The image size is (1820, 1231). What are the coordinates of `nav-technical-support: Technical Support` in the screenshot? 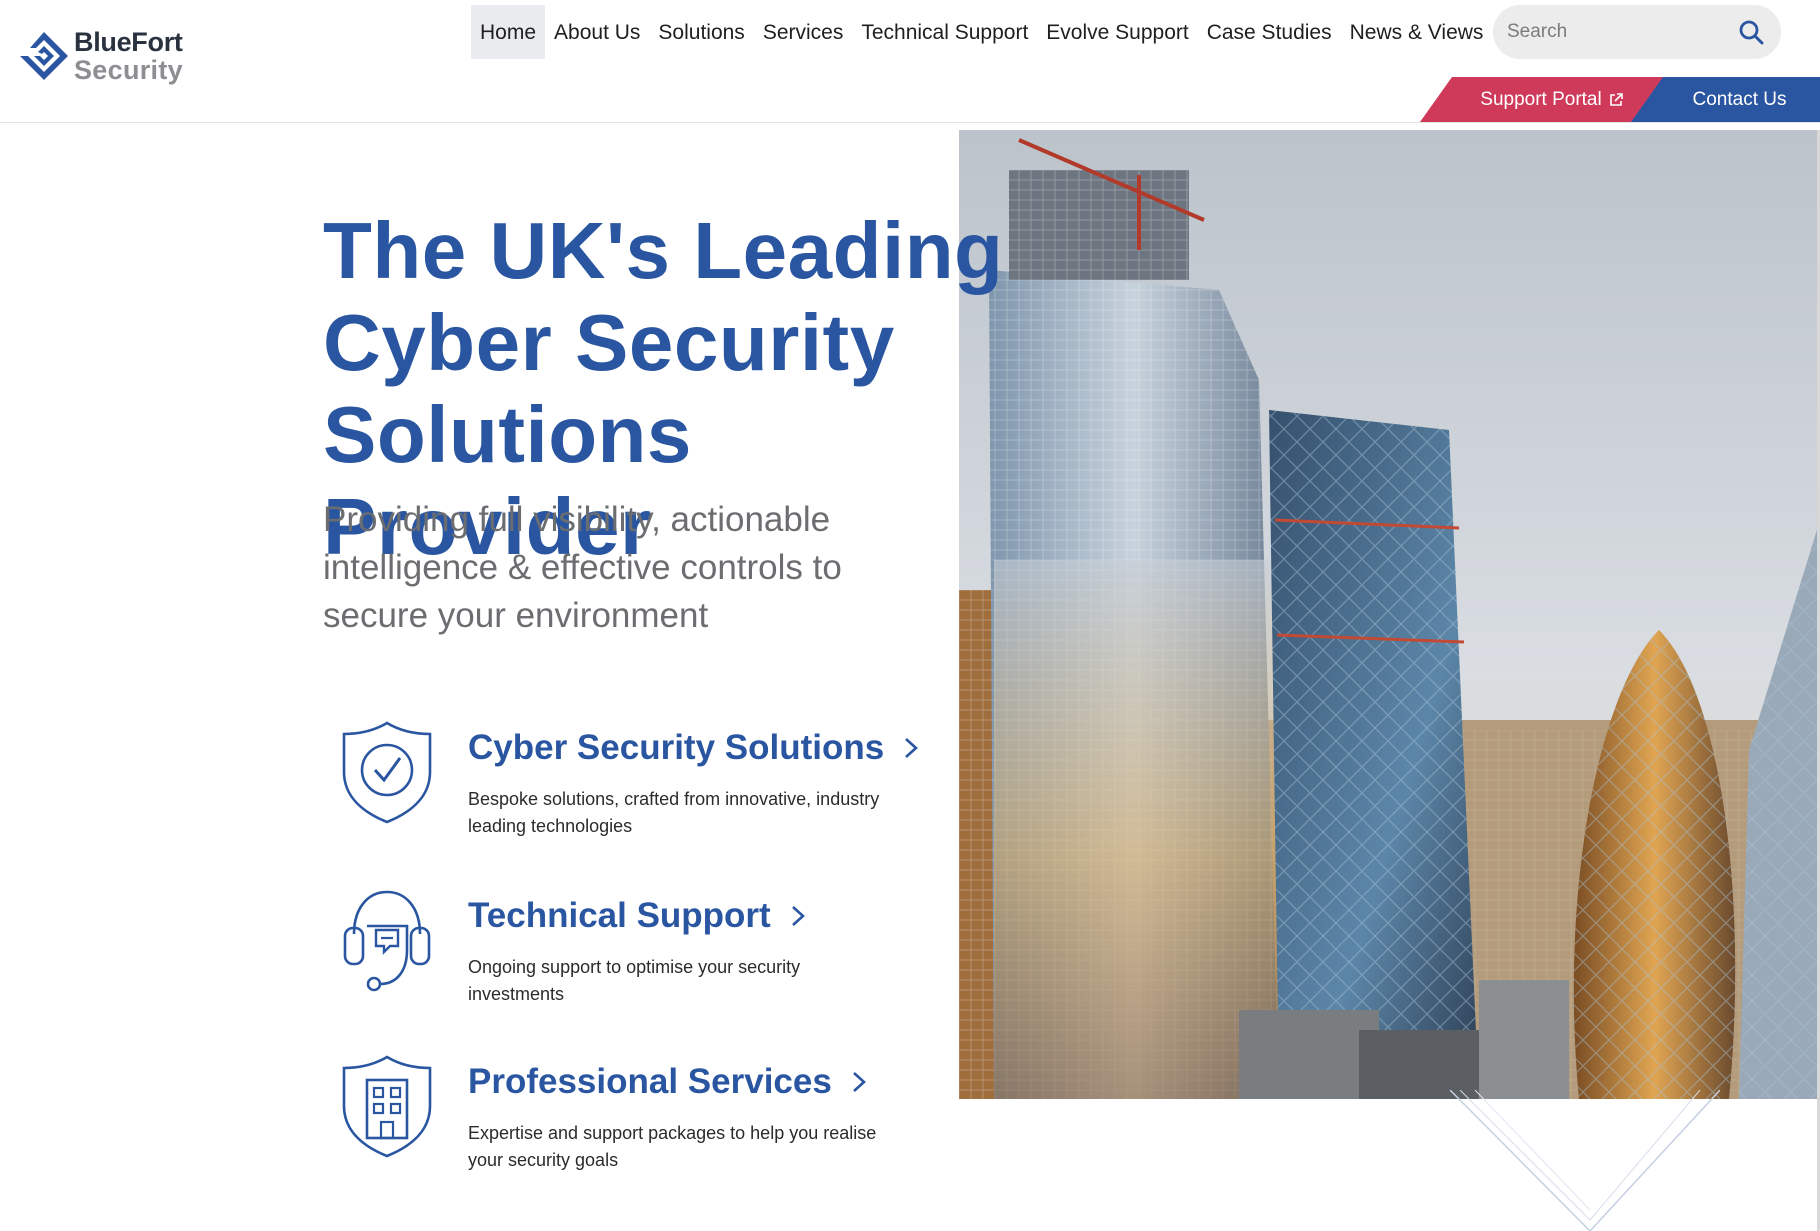 It's located at (944, 32).